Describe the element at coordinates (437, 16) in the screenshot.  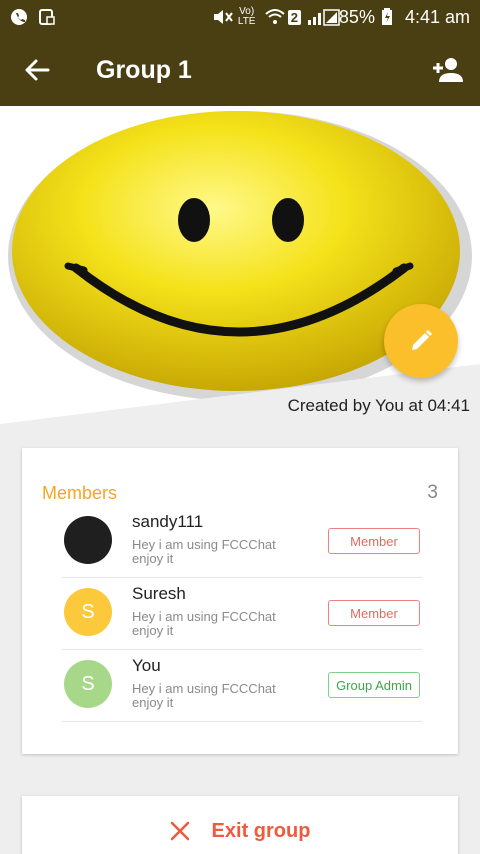
I see `clock: 4:41 am` at that location.